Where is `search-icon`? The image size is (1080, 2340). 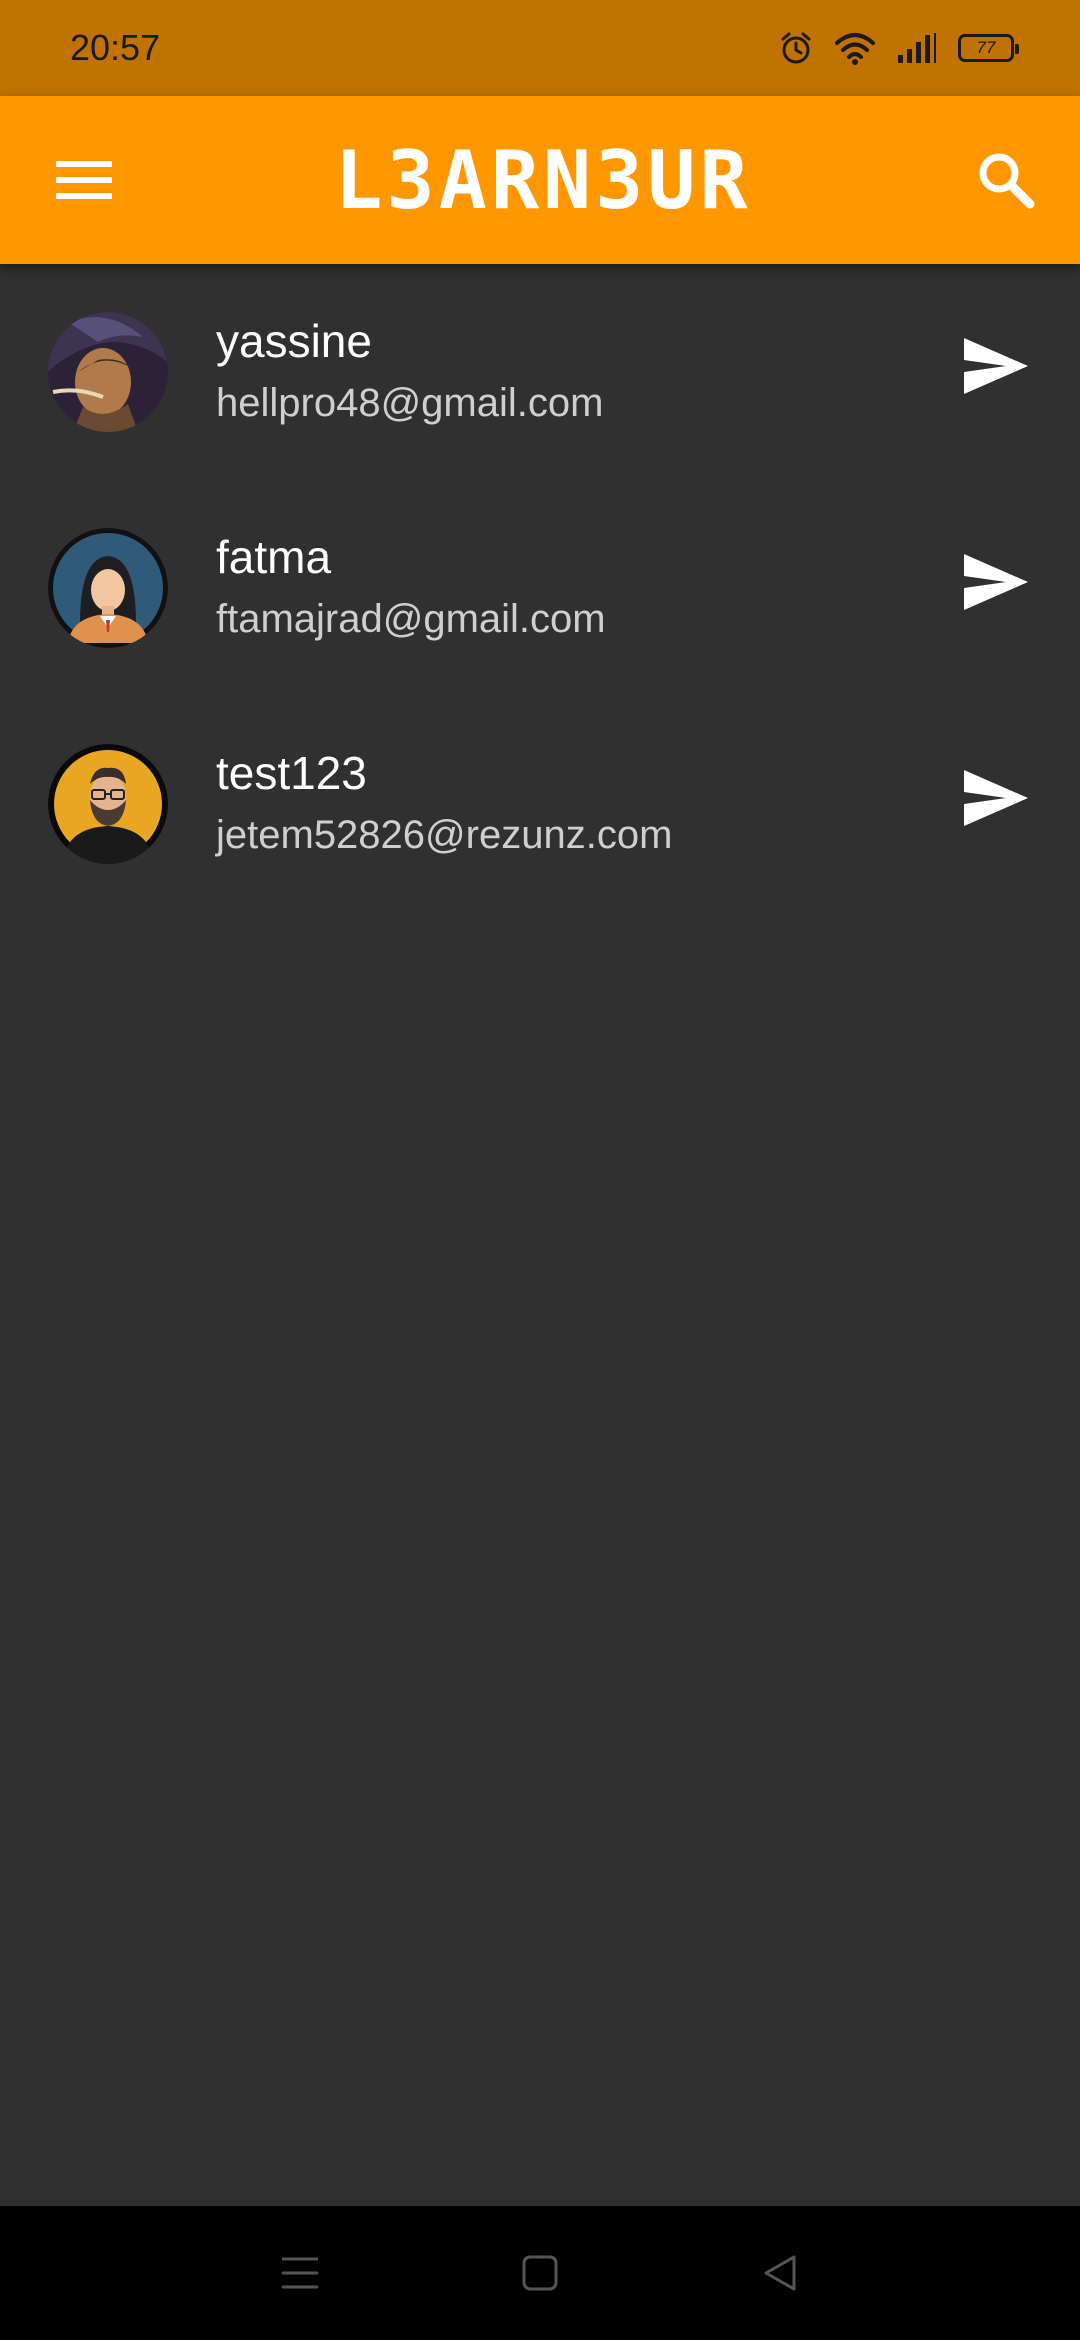
search-icon is located at coordinates (1006, 180).